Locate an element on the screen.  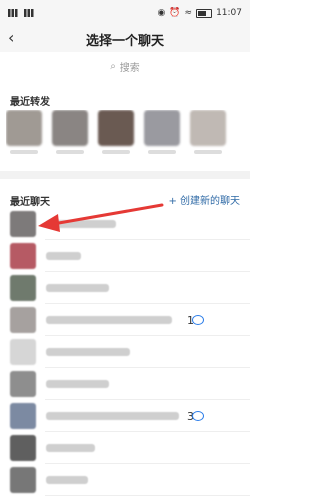
recent-forward-list is located at coordinates (128, 137).